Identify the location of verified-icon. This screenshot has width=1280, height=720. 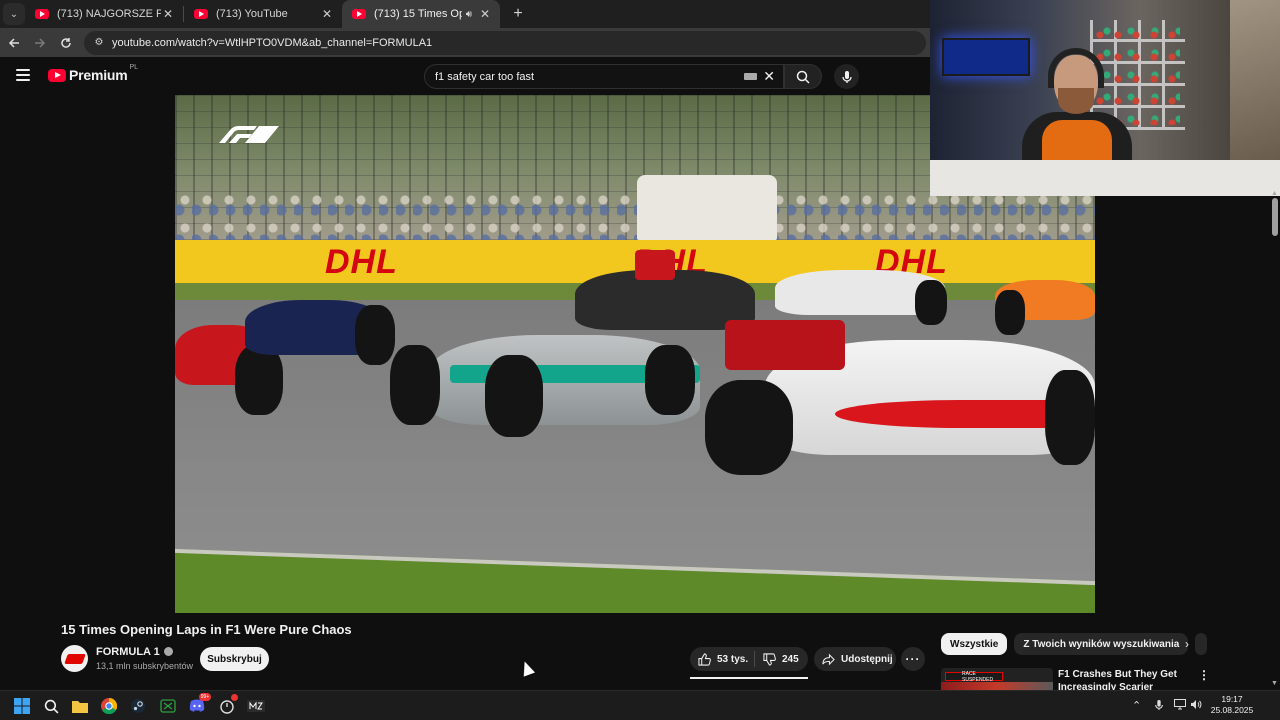
(168, 651).